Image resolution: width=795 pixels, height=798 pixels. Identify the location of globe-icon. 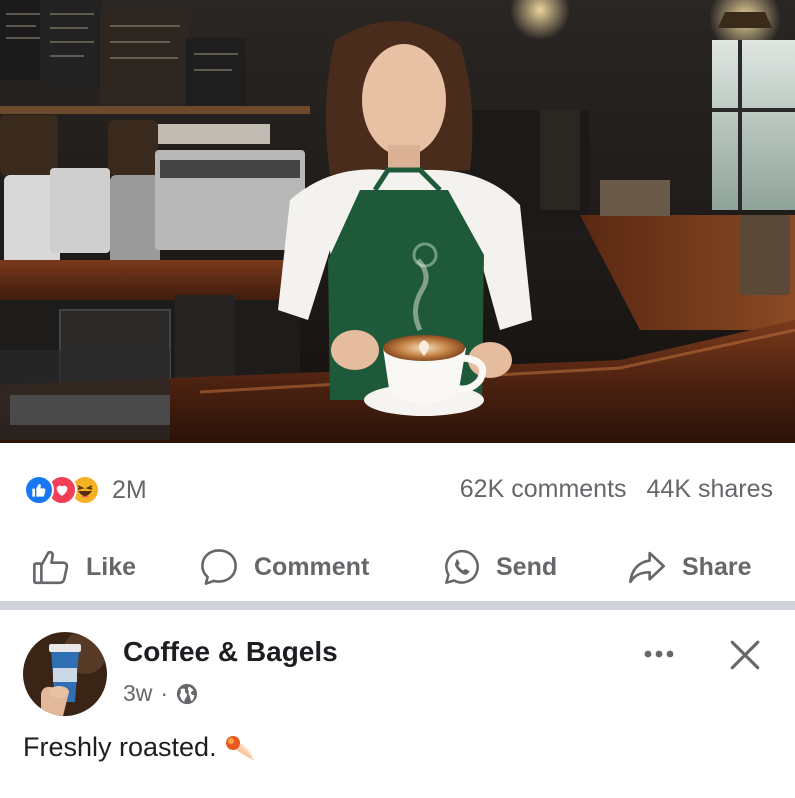
(187, 693).